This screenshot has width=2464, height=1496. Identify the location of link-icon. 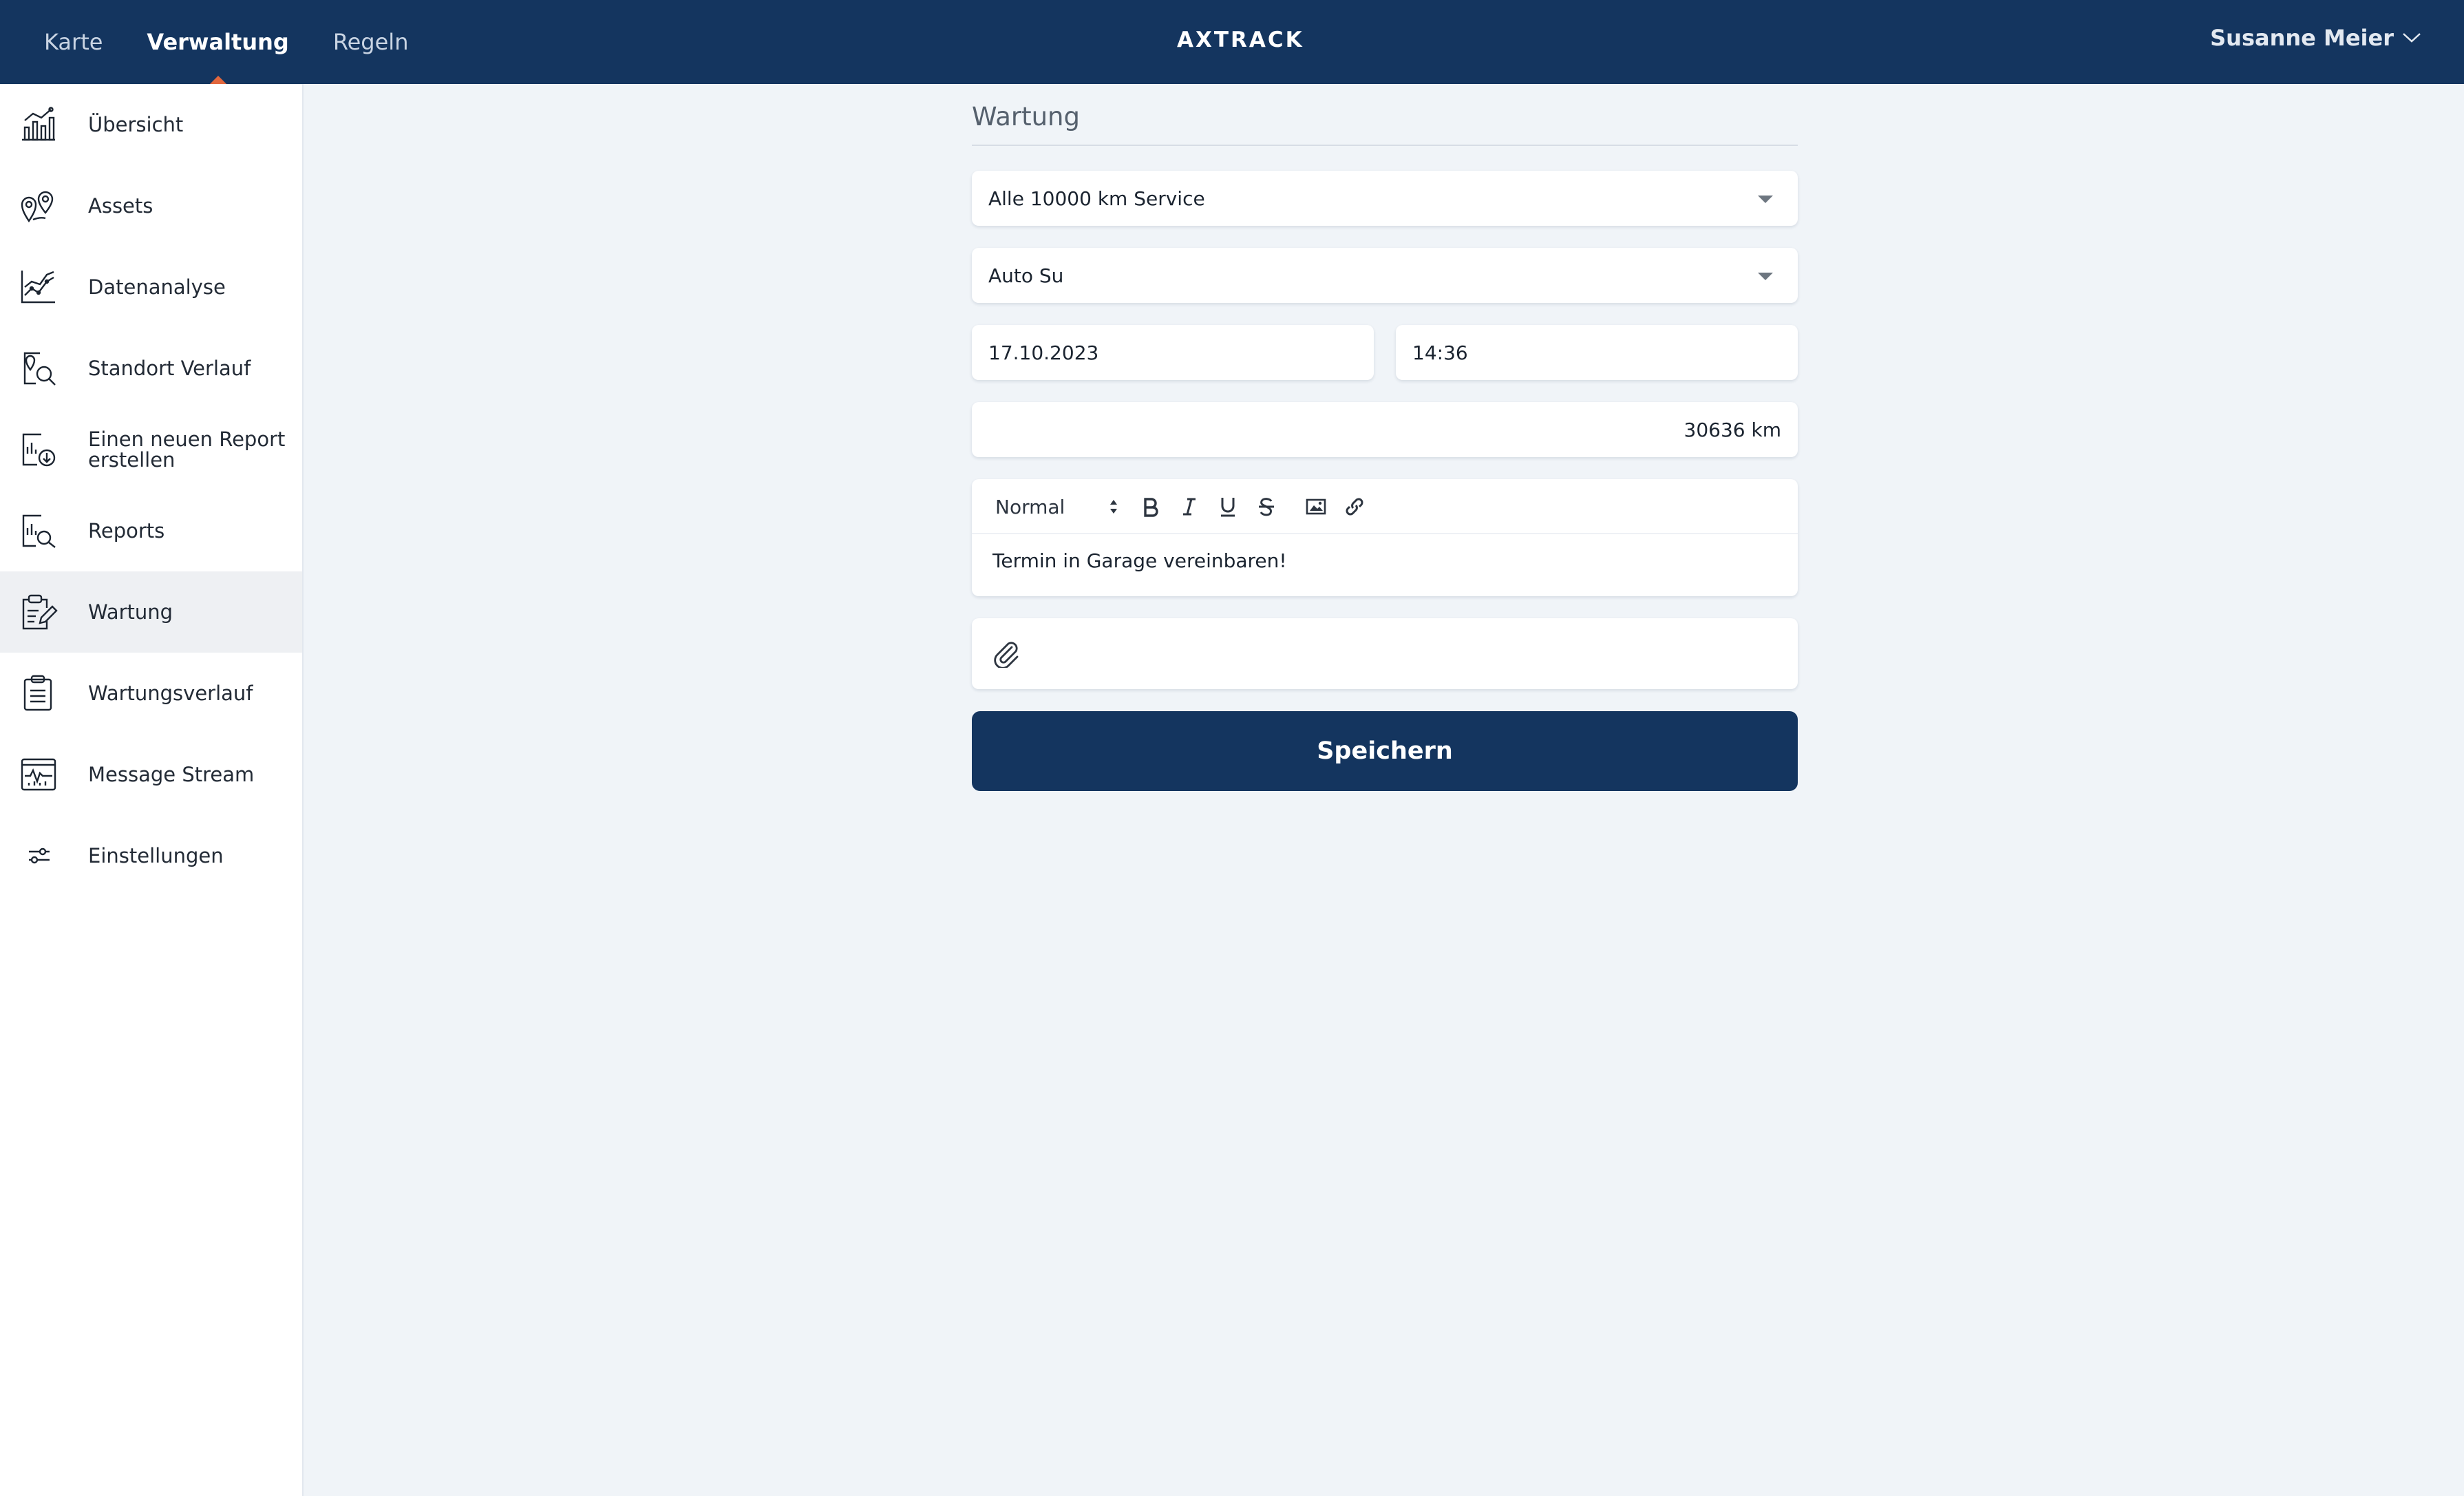
(1354, 507).